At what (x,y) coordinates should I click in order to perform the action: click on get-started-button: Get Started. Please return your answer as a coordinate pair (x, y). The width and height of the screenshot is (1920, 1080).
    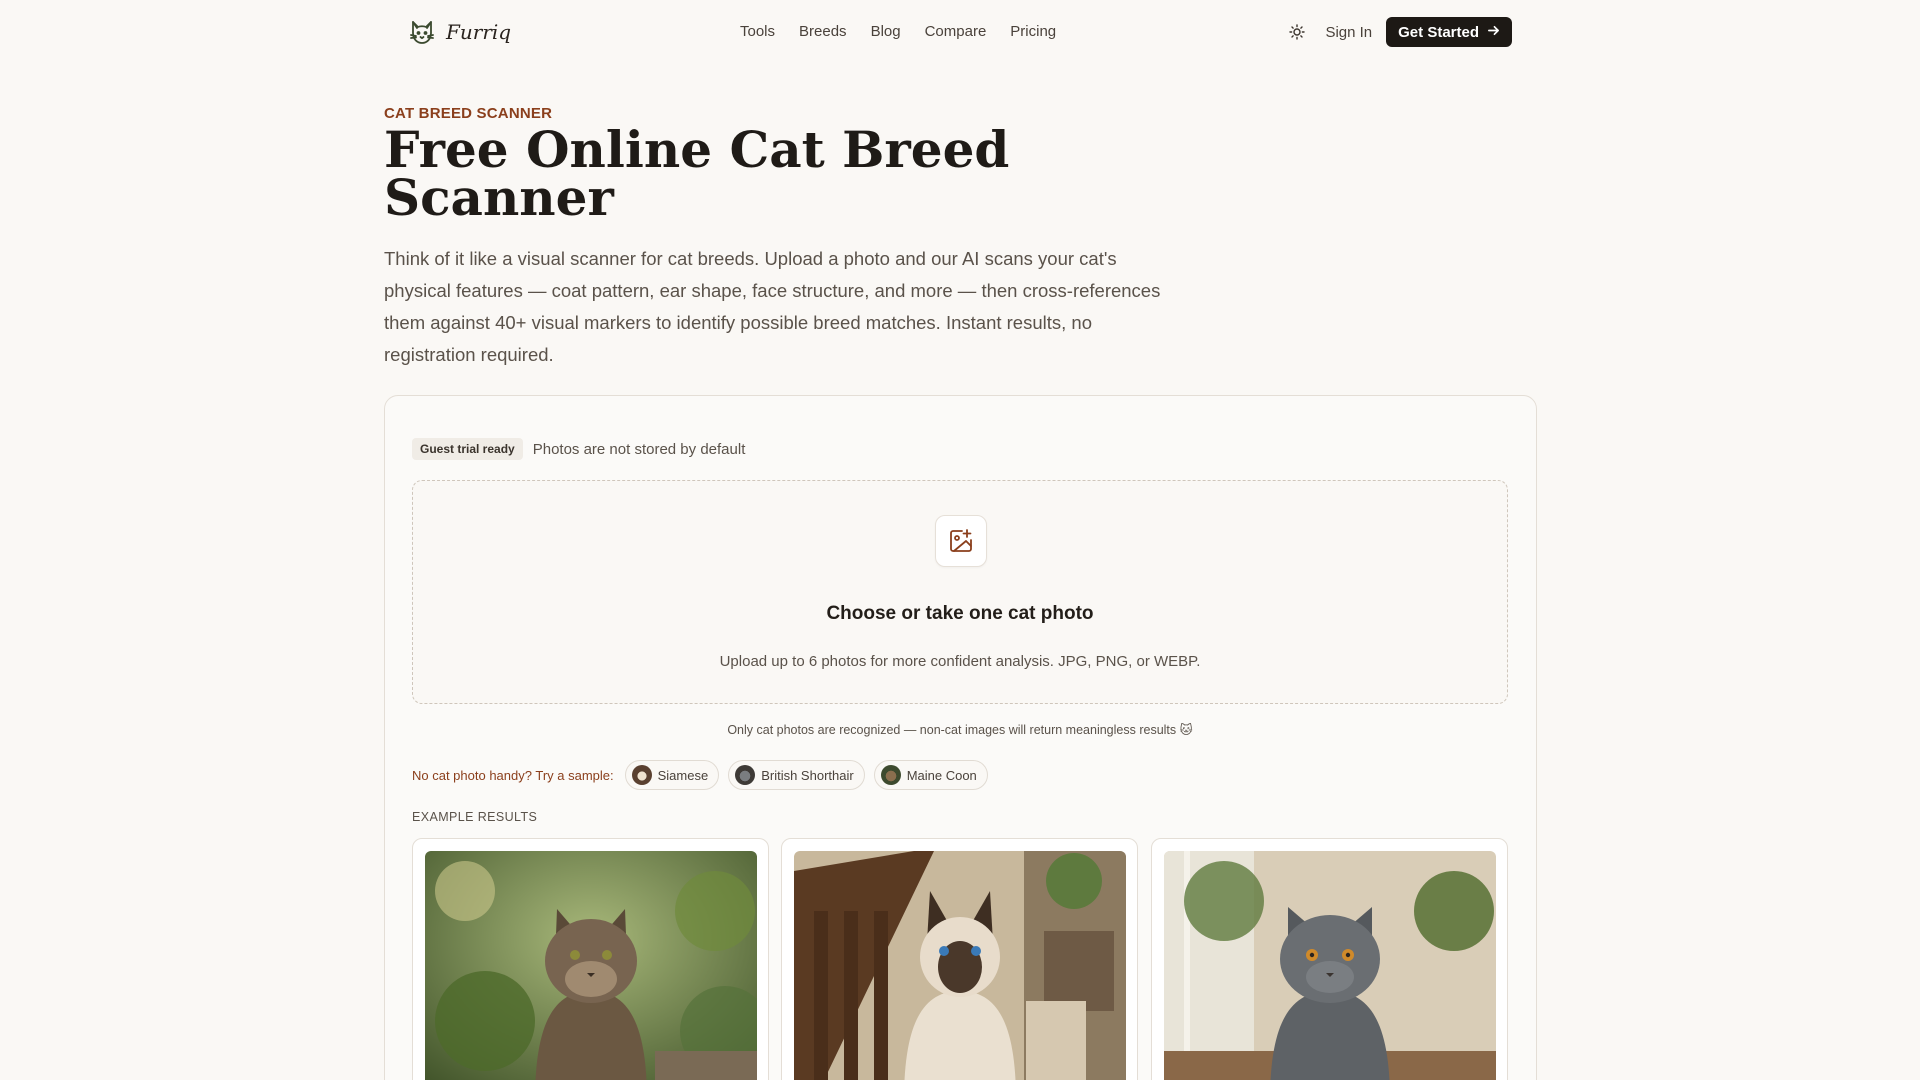
    Looking at the image, I should click on (1449, 32).